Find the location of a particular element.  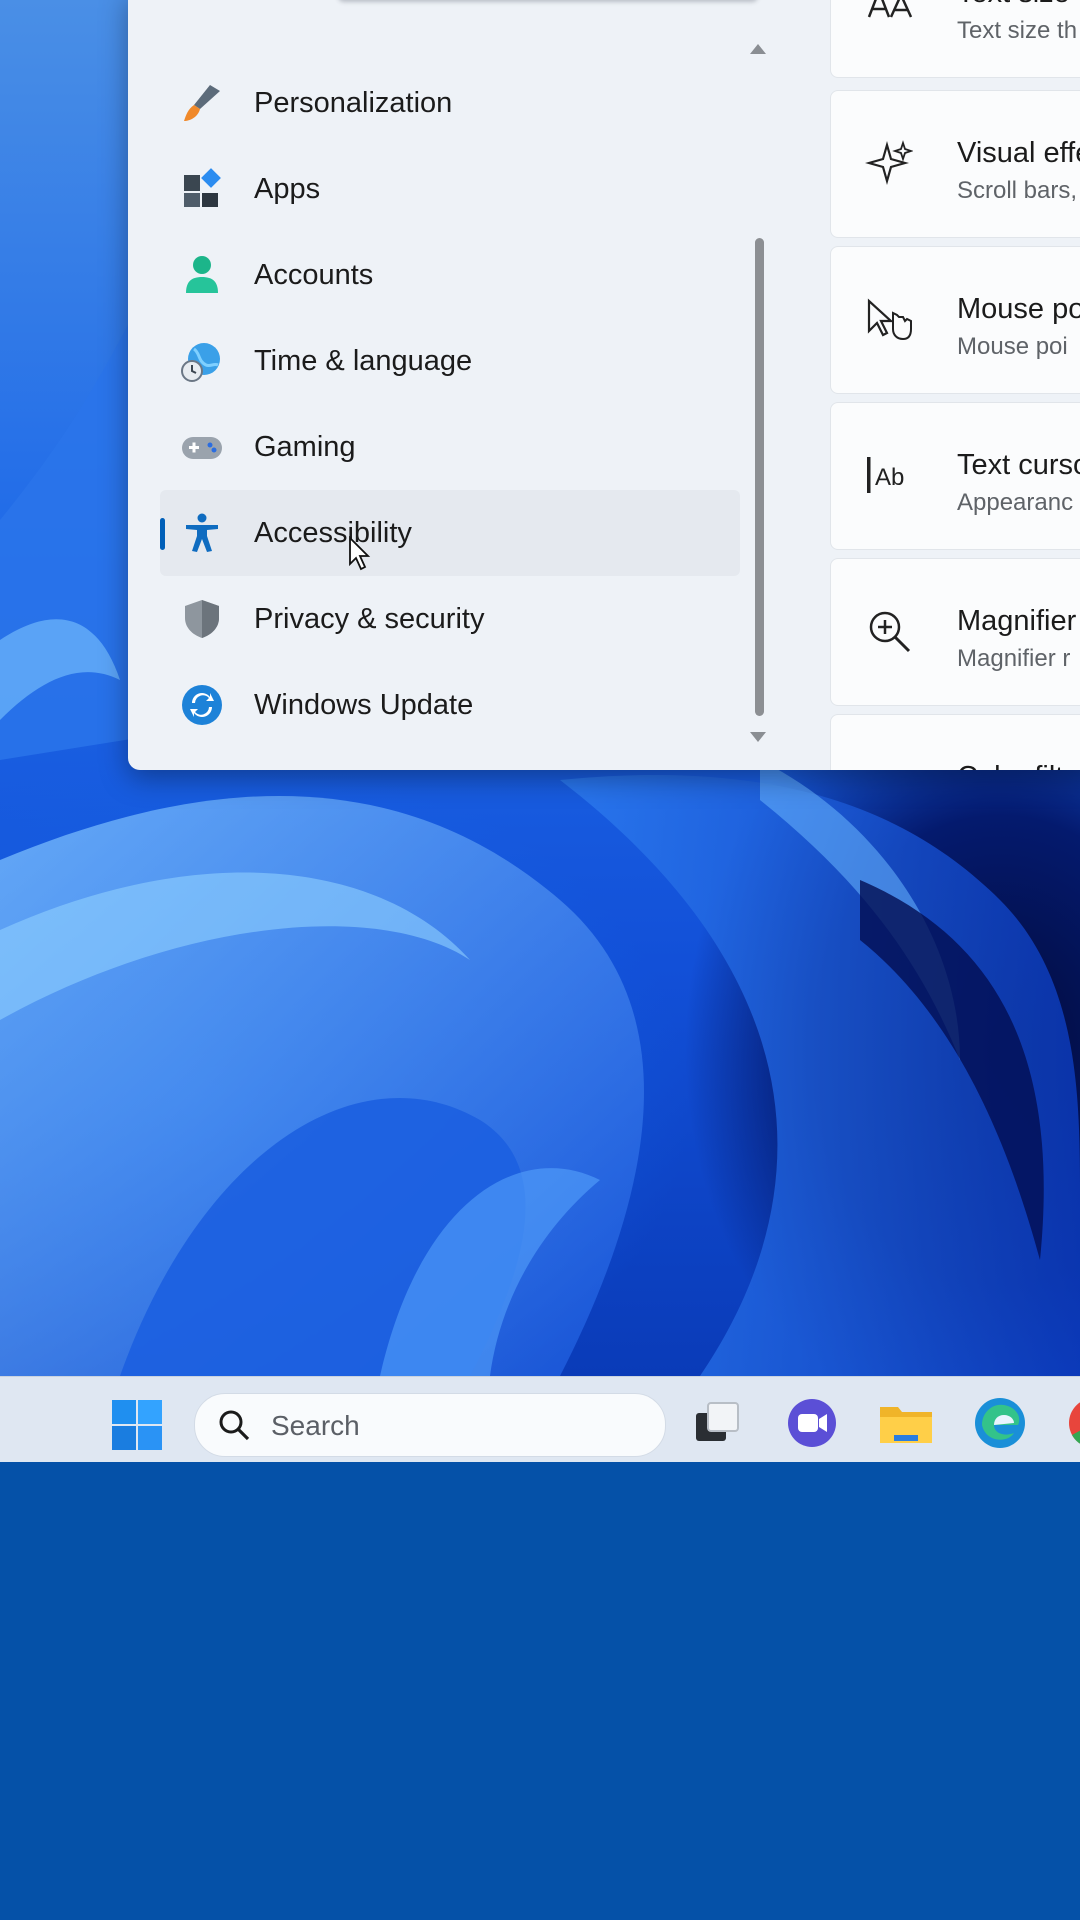

card-subtitle: Scroll bars, is located at coordinates (1017, 190).